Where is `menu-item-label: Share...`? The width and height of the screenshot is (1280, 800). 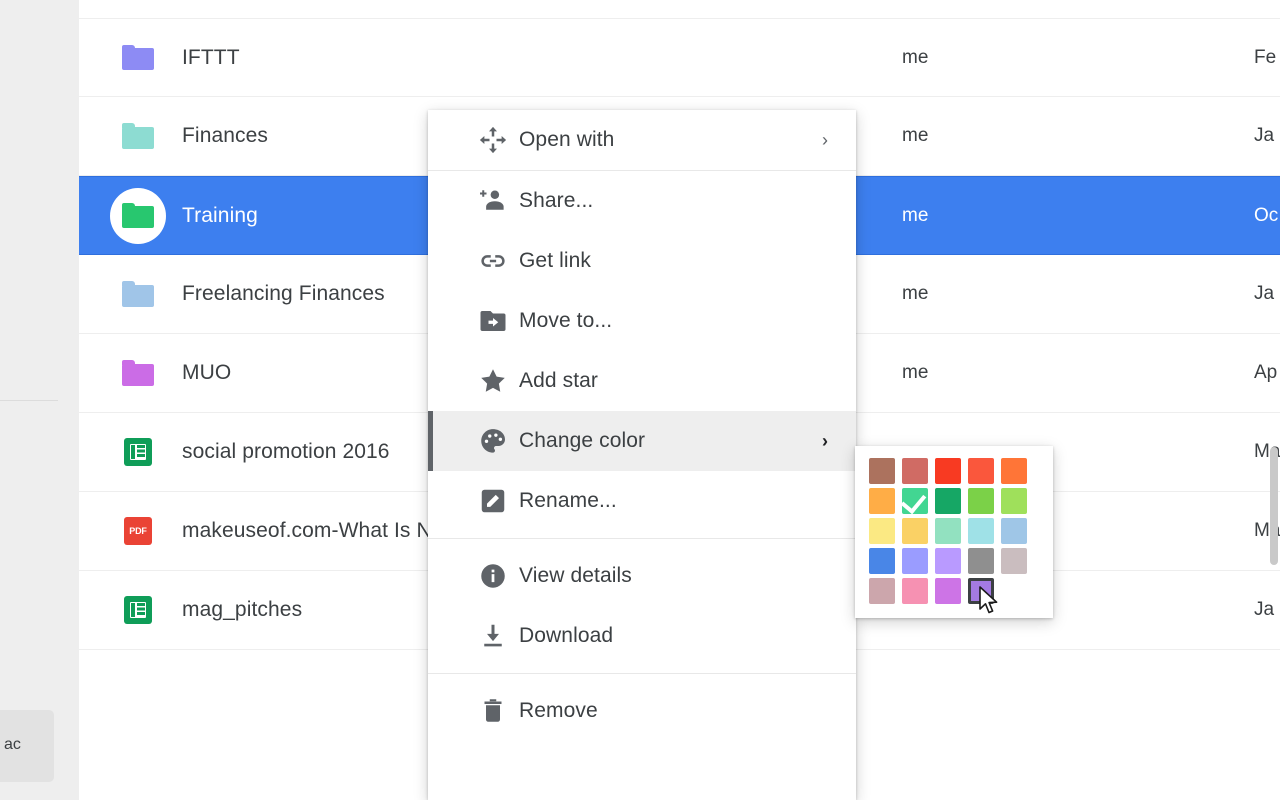 menu-item-label: Share... is located at coordinates (556, 200).